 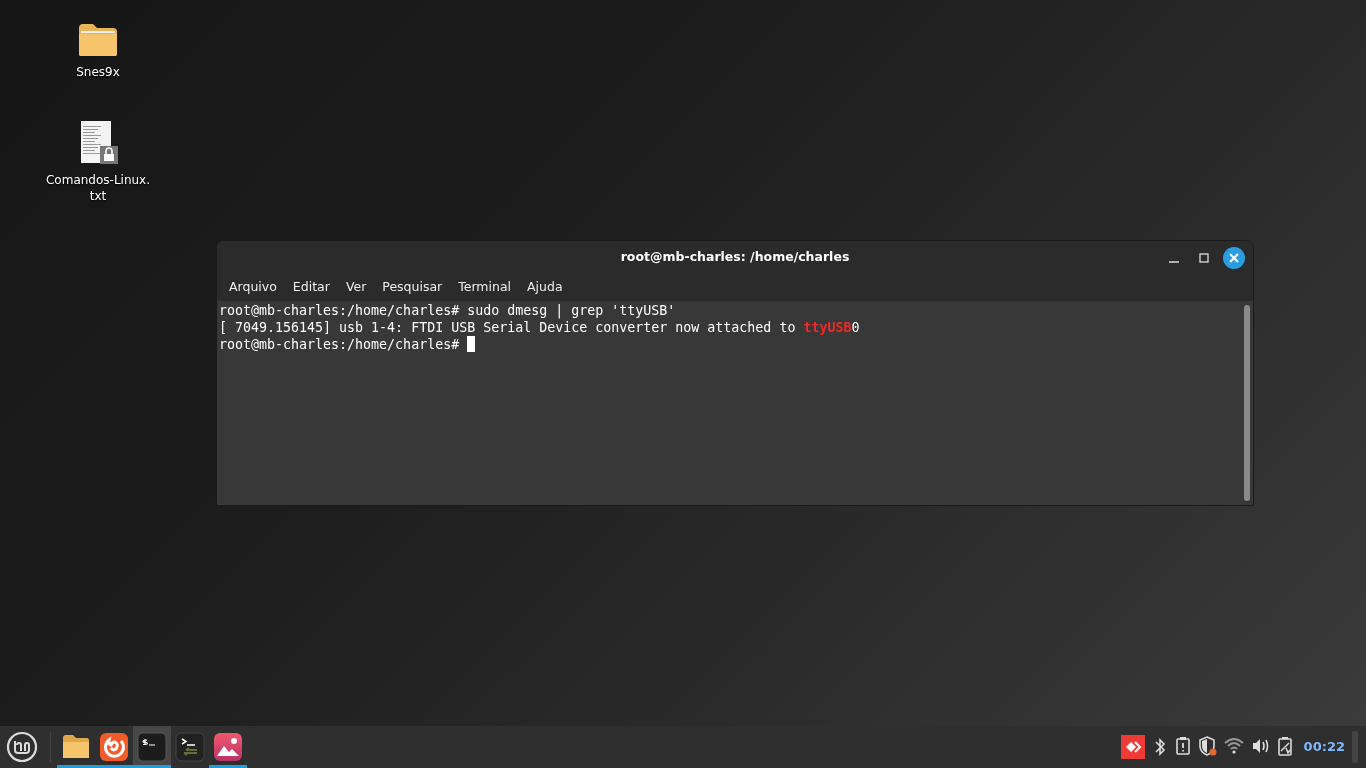 What do you see at coordinates (447, 310) in the screenshot?
I see `terminal-line: root@mb-charles:/home/charles# sudo dmesg | grep 'ttyUSB'` at bounding box center [447, 310].